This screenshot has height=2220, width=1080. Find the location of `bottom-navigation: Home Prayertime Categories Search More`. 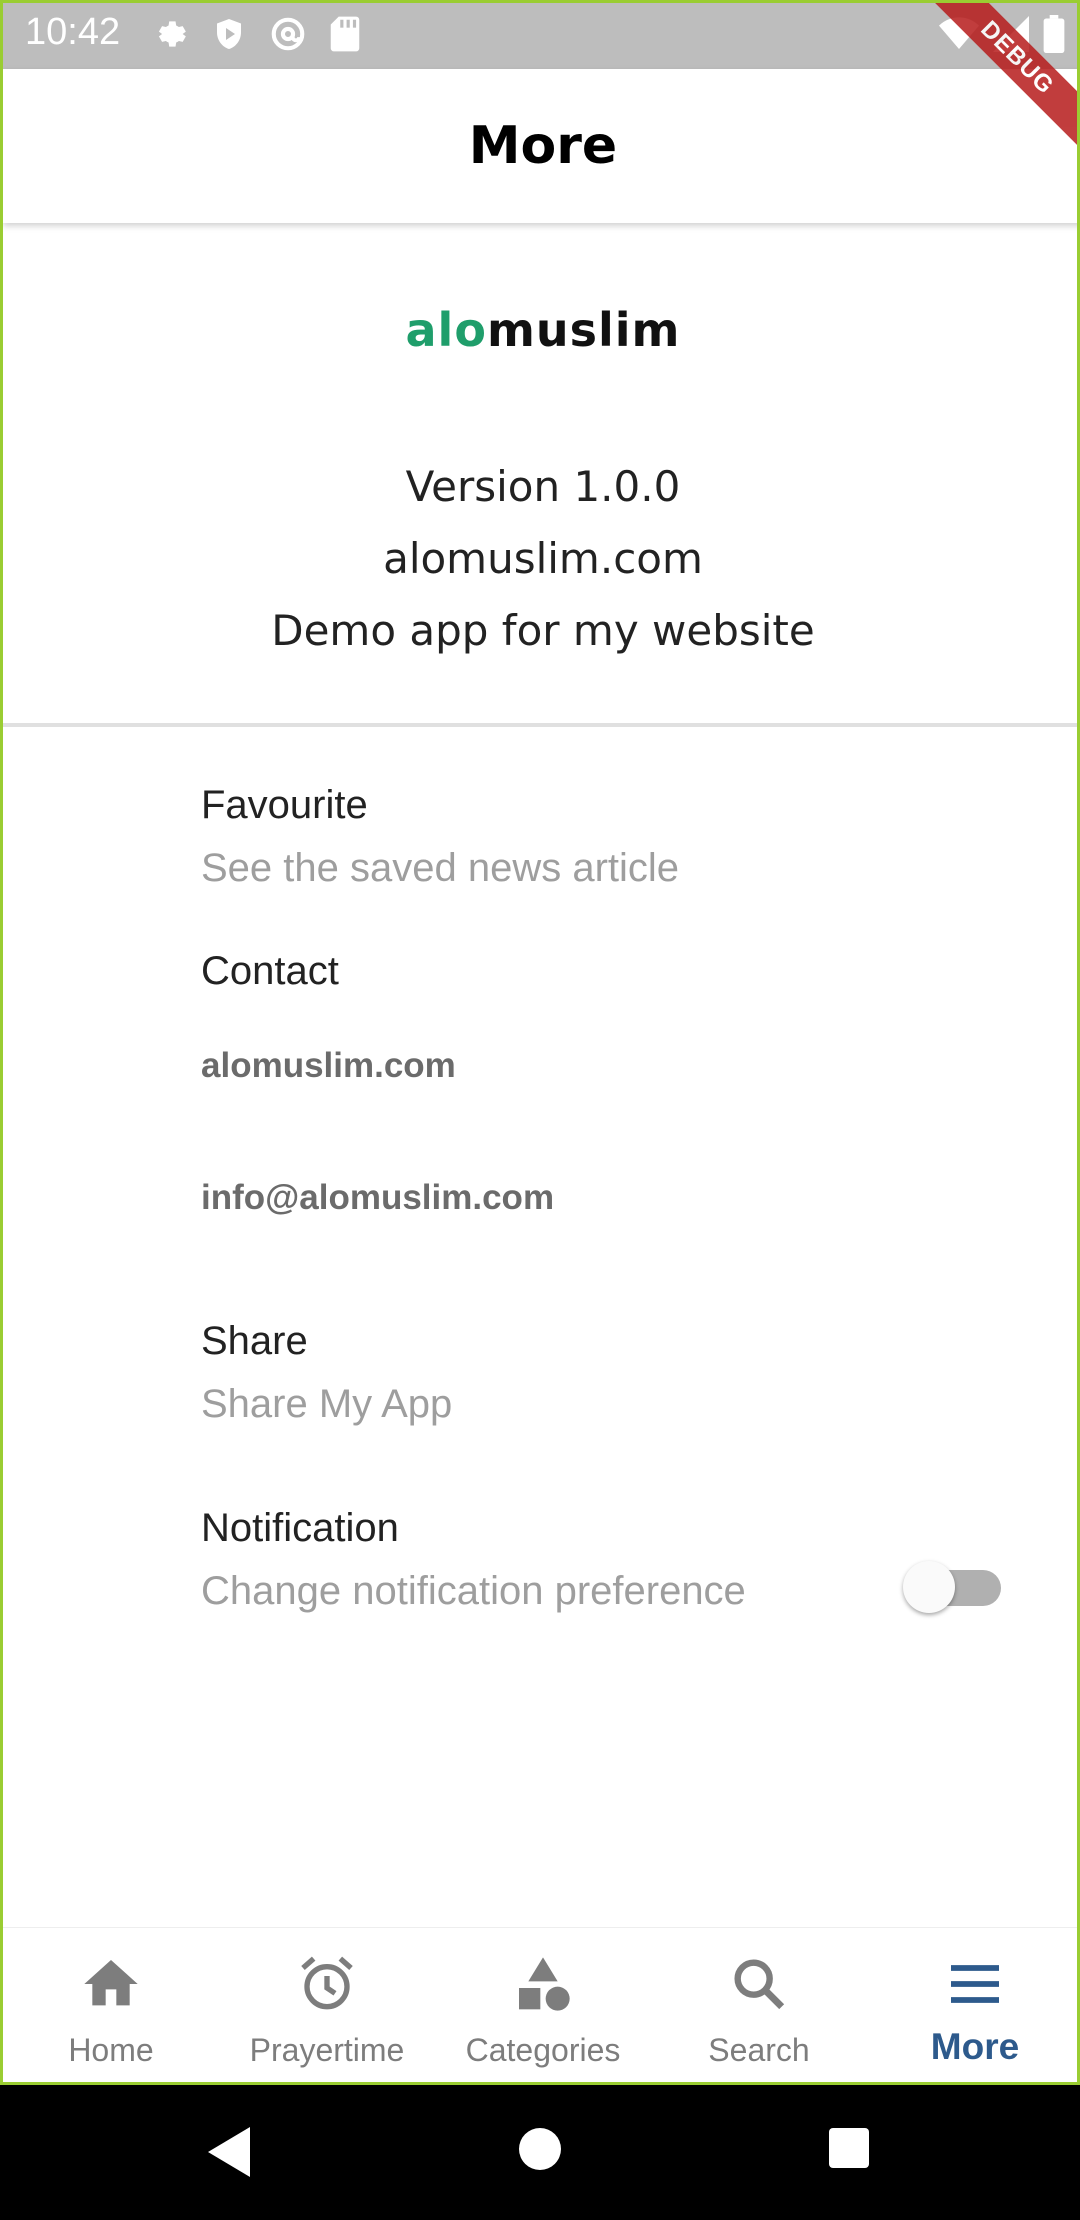

bottom-navigation: Home Prayertime Categories Search More is located at coordinates (540, 2004).